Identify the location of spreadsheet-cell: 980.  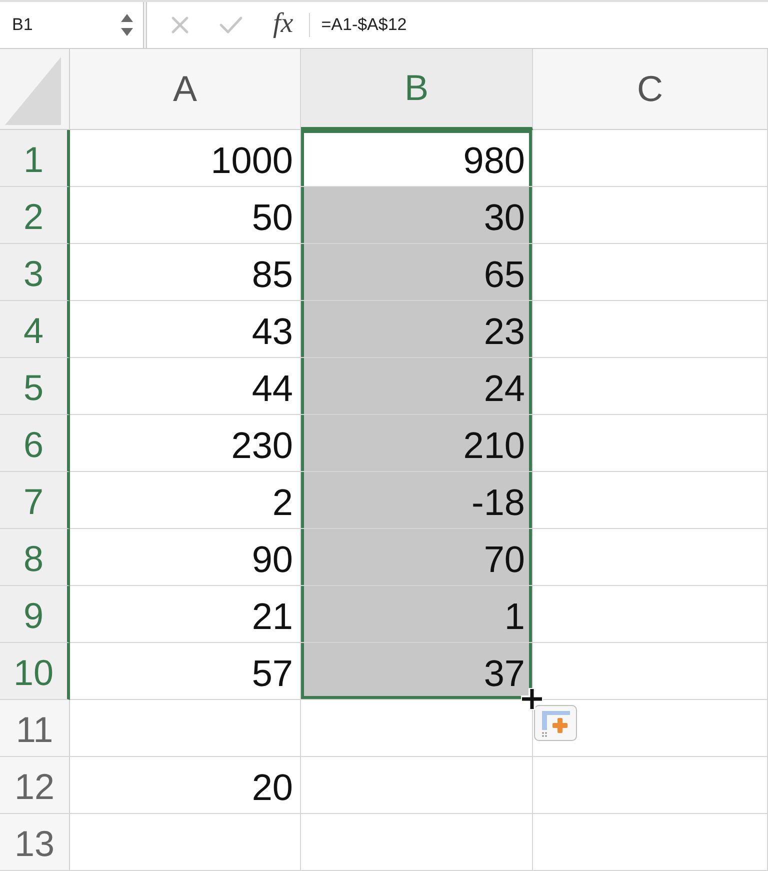
(417, 158).